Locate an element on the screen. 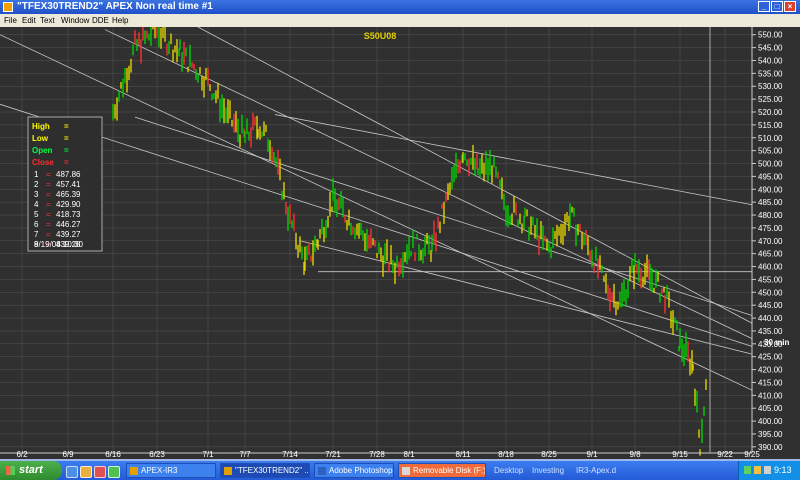  menu-help: Help is located at coordinates (120, 20).